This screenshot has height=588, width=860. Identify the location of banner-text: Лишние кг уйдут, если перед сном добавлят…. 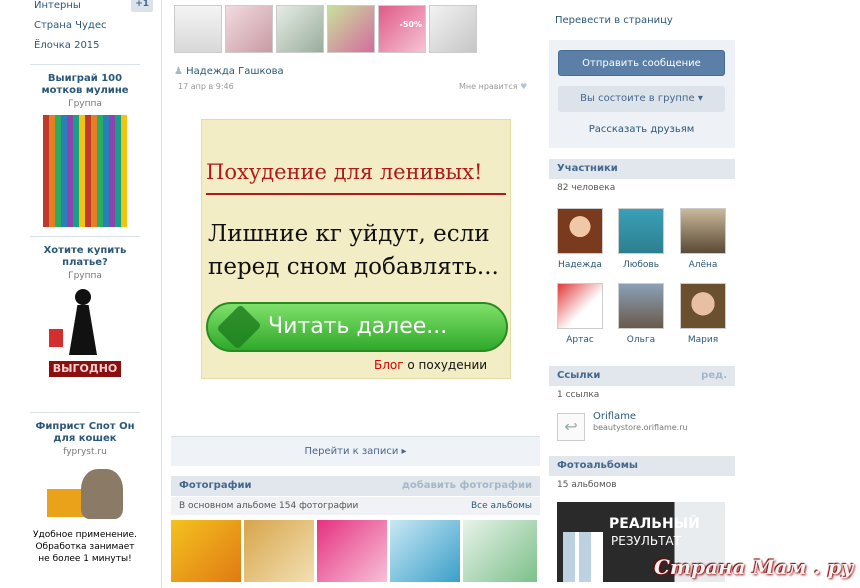
(353, 251).